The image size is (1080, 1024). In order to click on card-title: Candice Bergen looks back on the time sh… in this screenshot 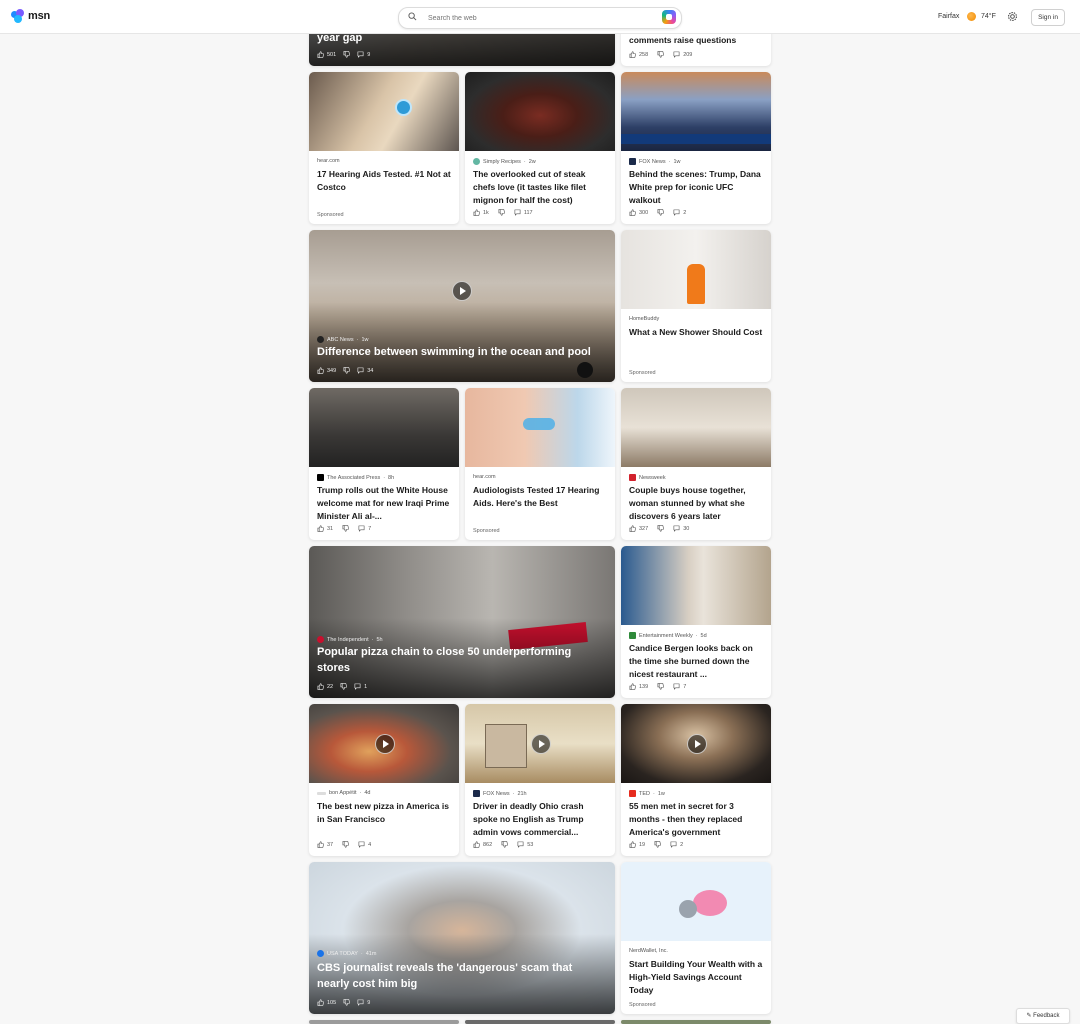, I will do `click(696, 661)`.